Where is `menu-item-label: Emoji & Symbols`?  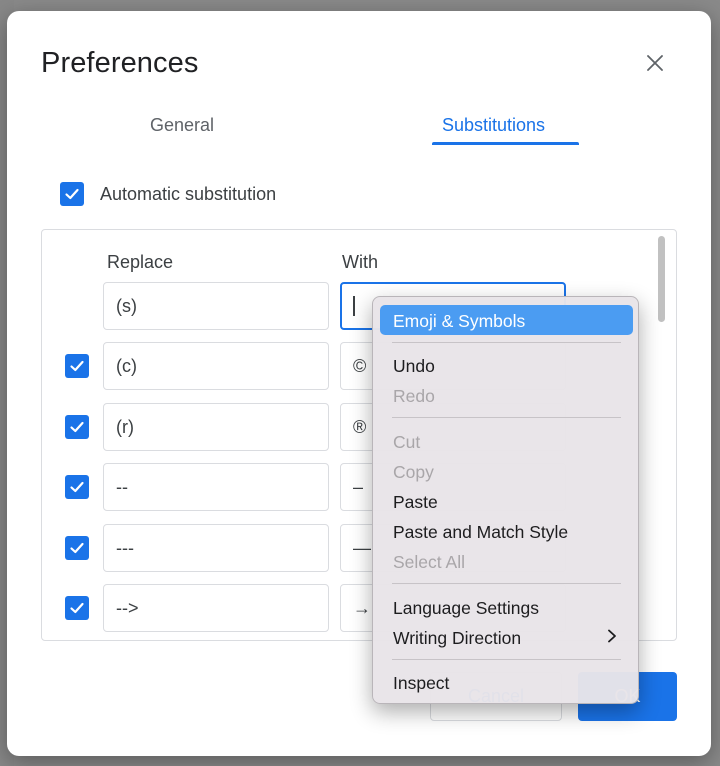
menu-item-label: Emoji & Symbols is located at coordinates (459, 321).